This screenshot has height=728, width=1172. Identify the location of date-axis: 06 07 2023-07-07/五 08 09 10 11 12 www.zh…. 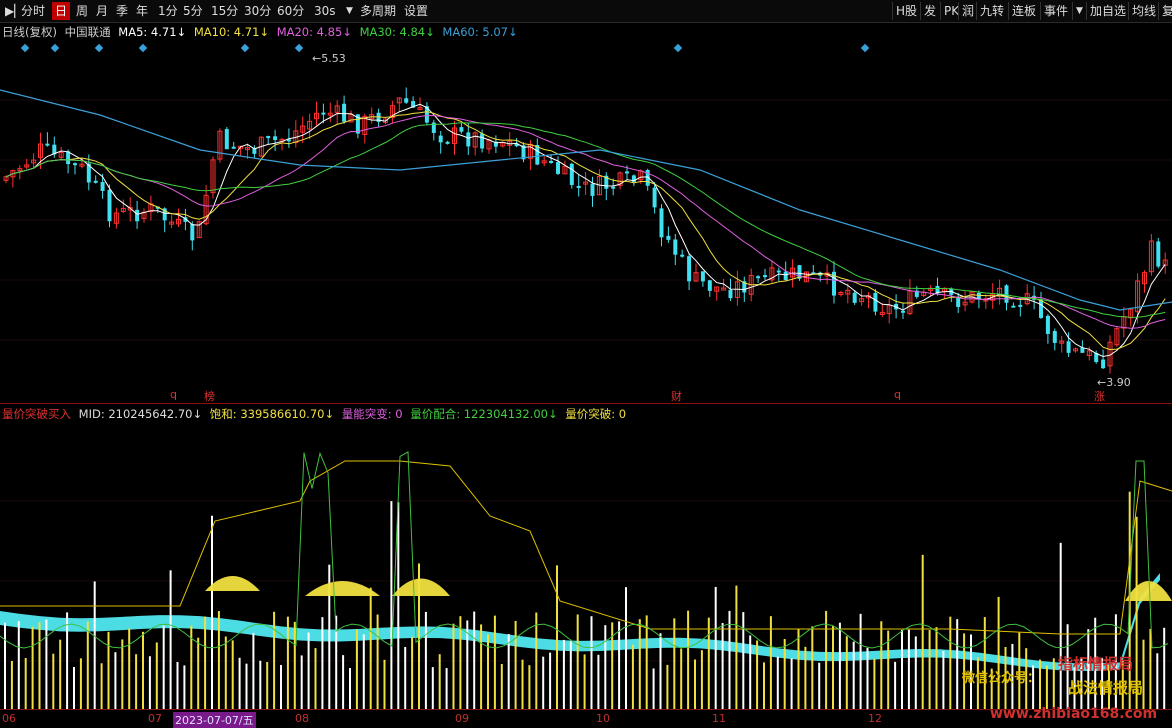
(586, 717).